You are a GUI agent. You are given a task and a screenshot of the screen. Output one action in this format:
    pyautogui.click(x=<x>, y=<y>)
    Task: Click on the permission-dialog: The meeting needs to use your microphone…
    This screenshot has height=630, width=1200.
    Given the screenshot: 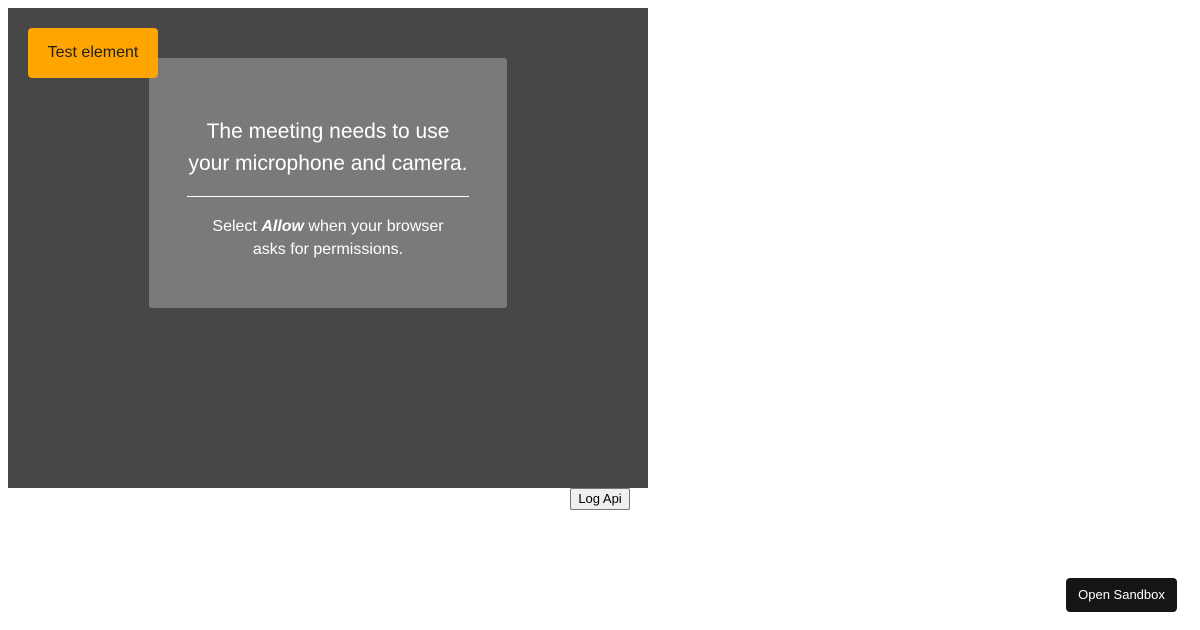 What is the action you would take?
    pyautogui.click(x=328, y=183)
    